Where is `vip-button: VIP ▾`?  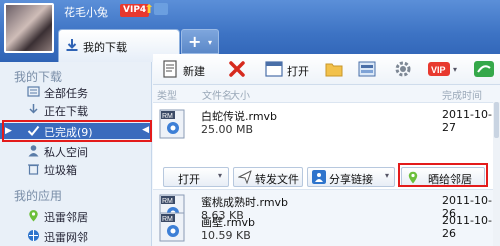
vip-button: VIP ▾ is located at coordinates (443, 69).